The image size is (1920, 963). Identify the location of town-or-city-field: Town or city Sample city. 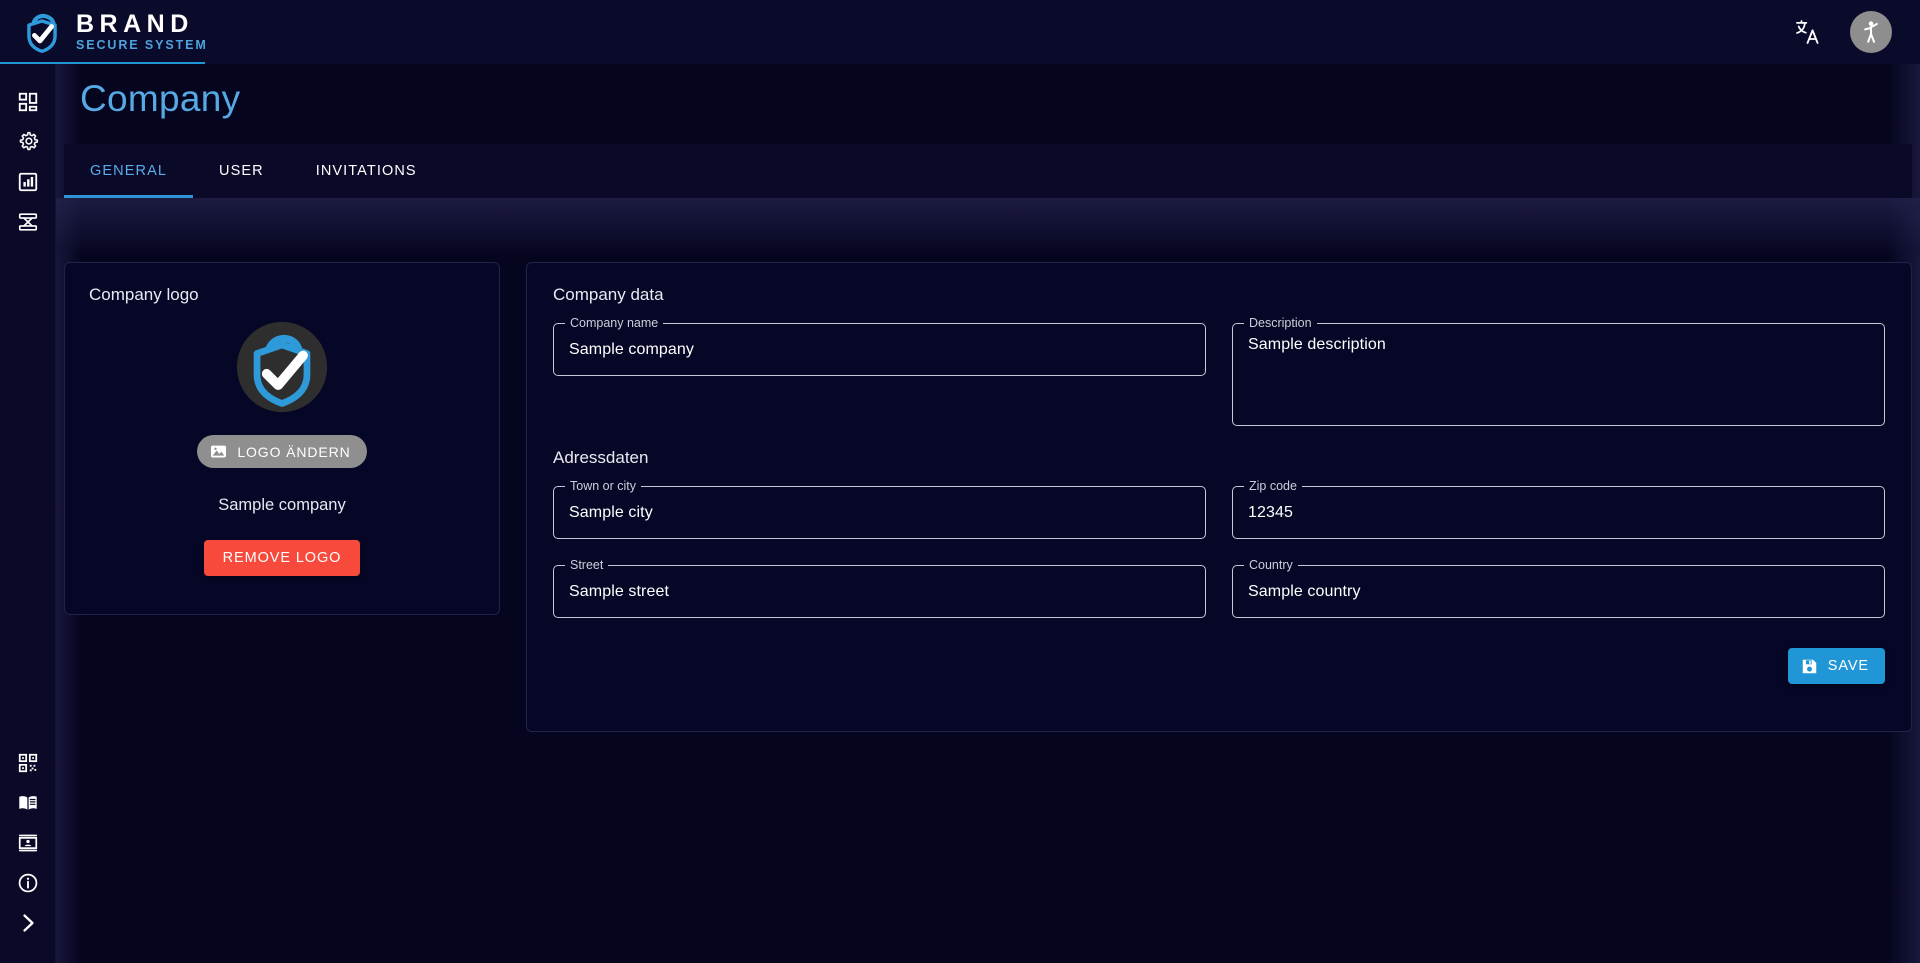
(879, 509).